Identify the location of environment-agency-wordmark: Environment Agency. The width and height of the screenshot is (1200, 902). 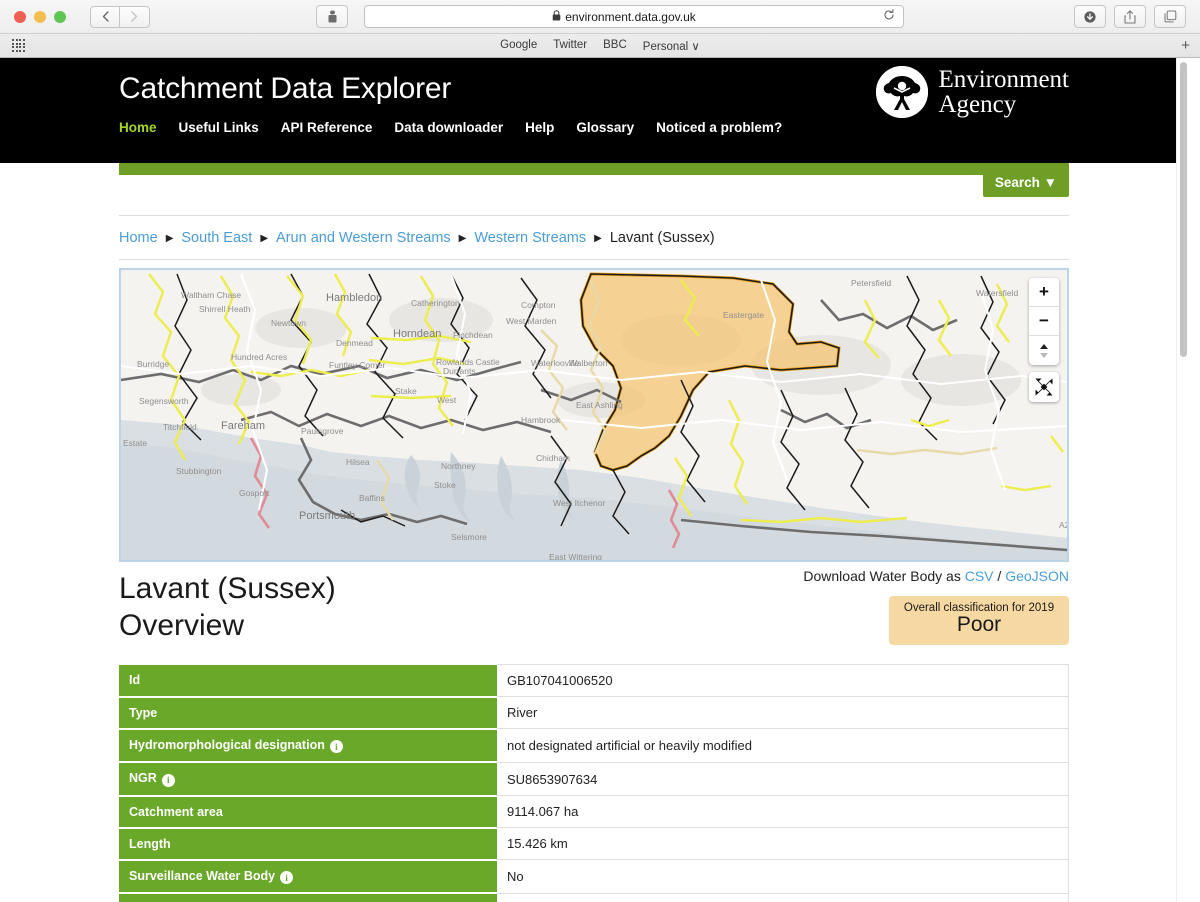
(1003, 91).